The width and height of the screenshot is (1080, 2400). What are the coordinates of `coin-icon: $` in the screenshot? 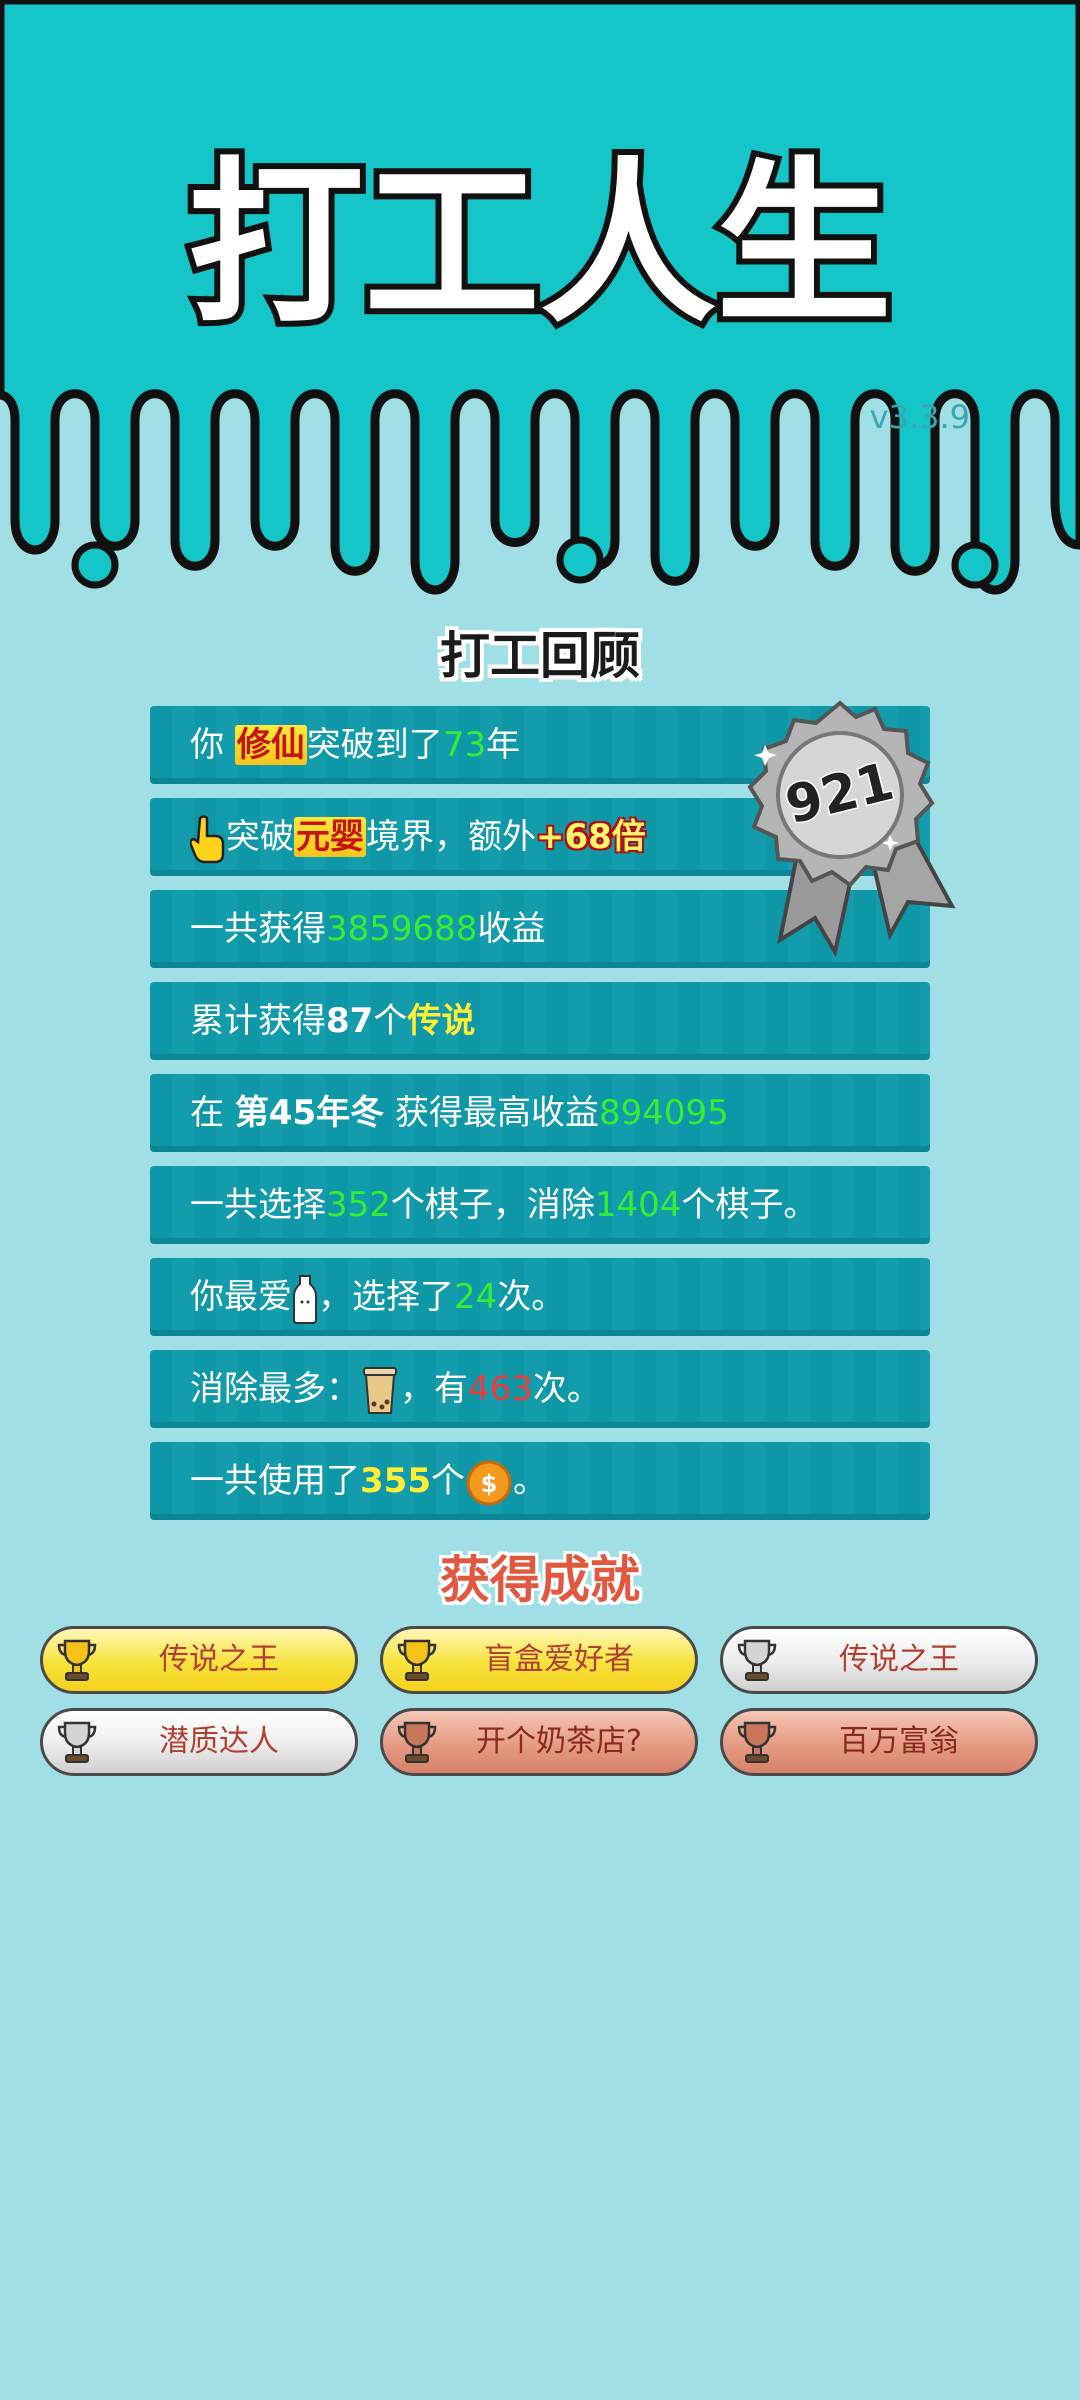 It's located at (489, 1482).